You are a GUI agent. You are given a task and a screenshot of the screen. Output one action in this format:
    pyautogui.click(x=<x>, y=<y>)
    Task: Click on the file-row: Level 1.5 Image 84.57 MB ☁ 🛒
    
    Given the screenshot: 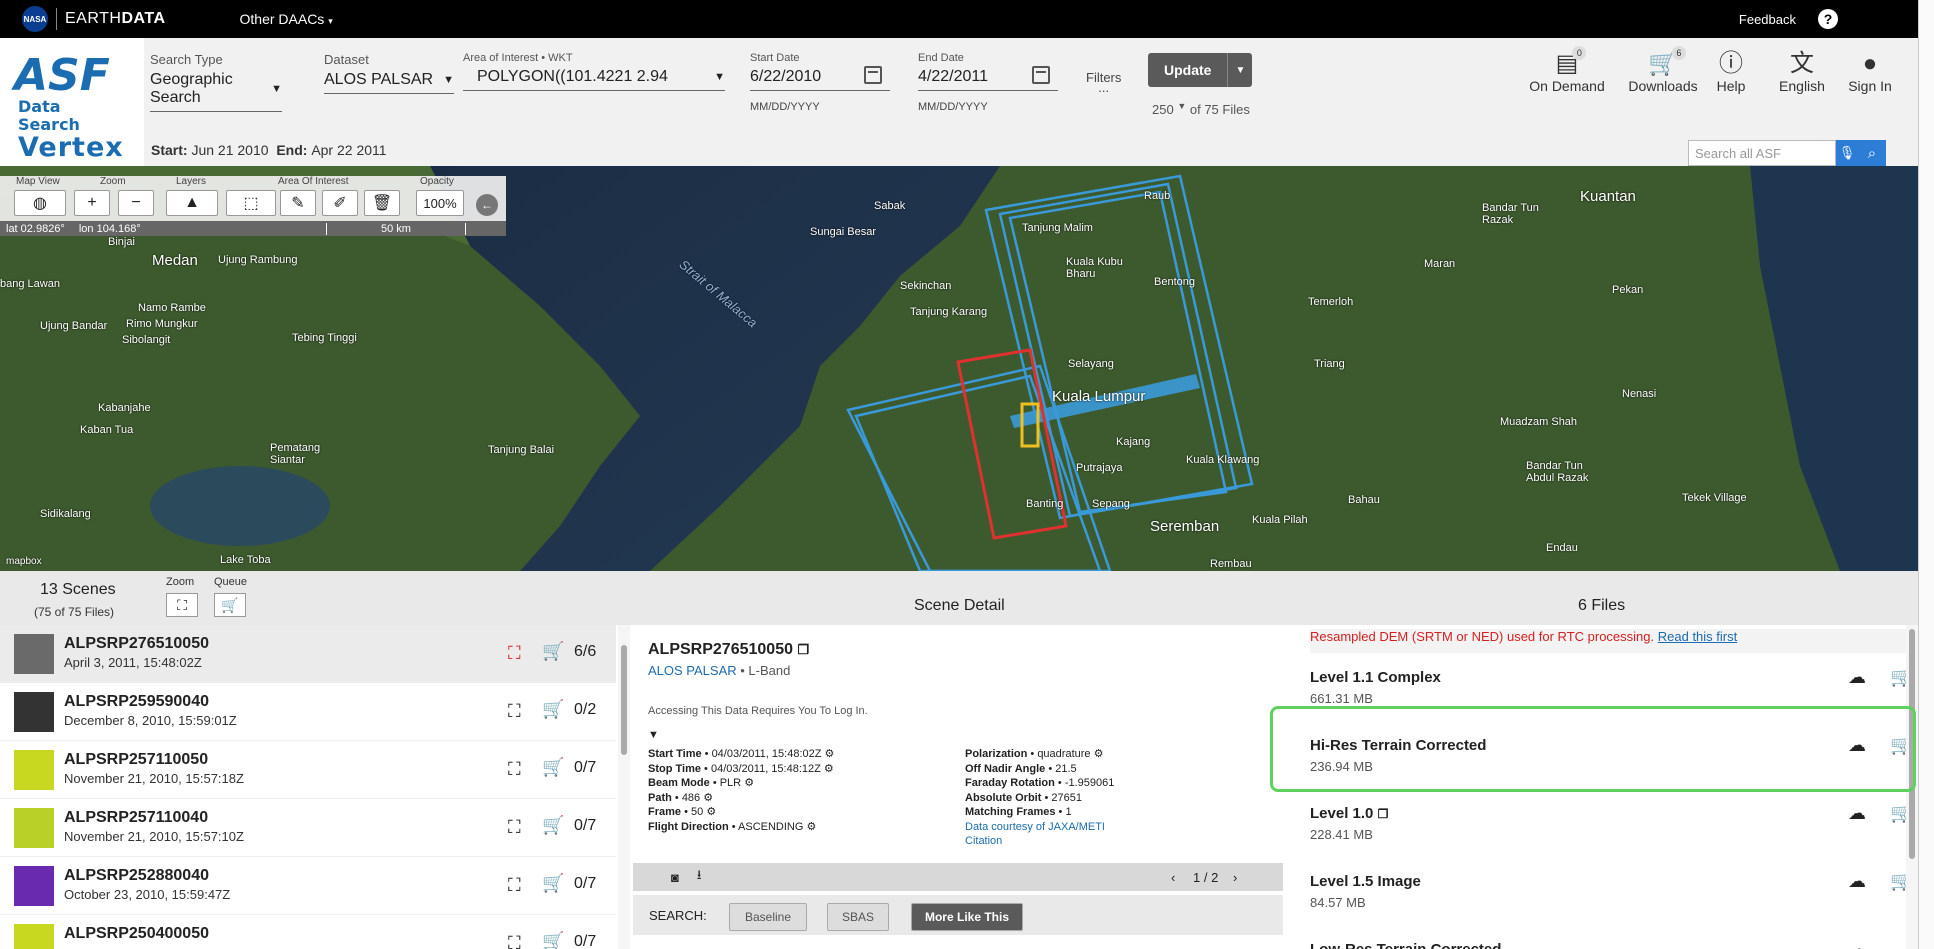 What is the action you would take?
    pyautogui.click(x=1611, y=891)
    